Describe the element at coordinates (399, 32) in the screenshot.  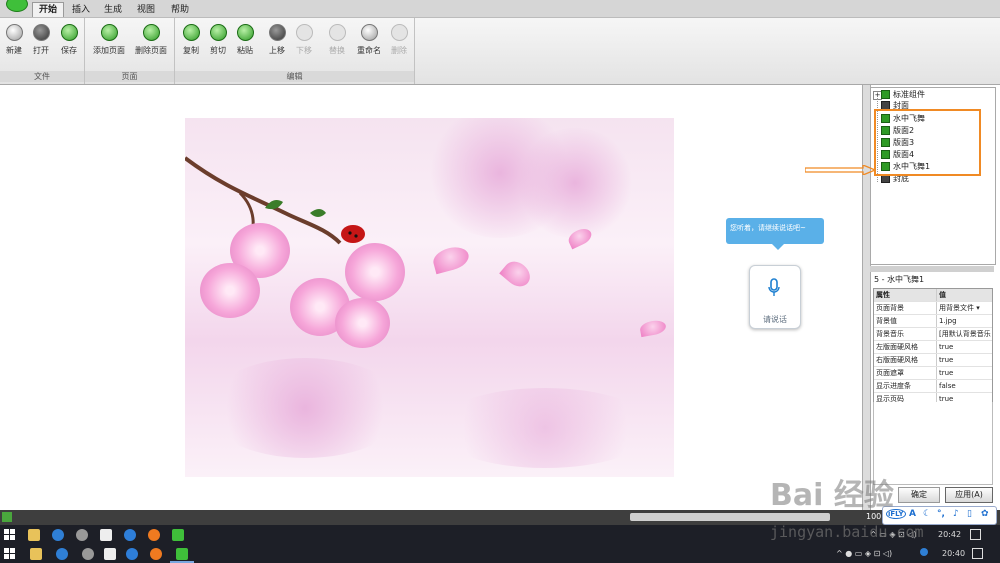
I see `delete-icon` at that location.